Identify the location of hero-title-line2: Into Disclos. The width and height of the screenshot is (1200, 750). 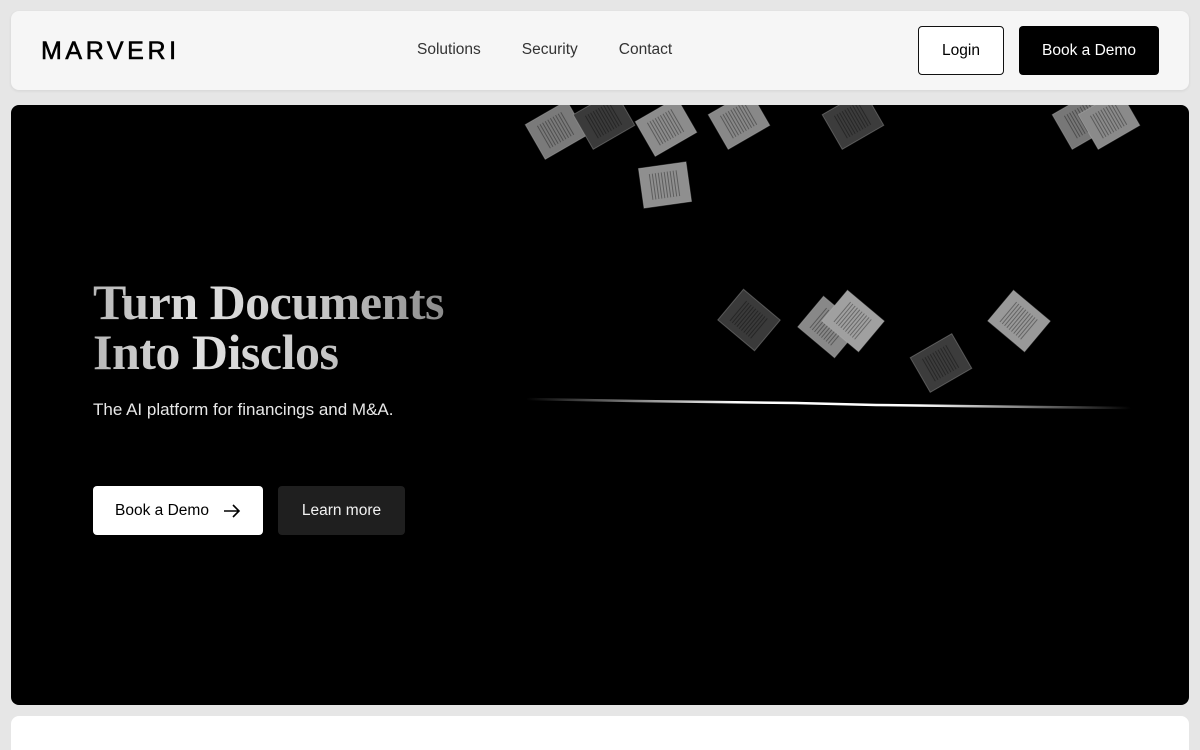
(216, 352).